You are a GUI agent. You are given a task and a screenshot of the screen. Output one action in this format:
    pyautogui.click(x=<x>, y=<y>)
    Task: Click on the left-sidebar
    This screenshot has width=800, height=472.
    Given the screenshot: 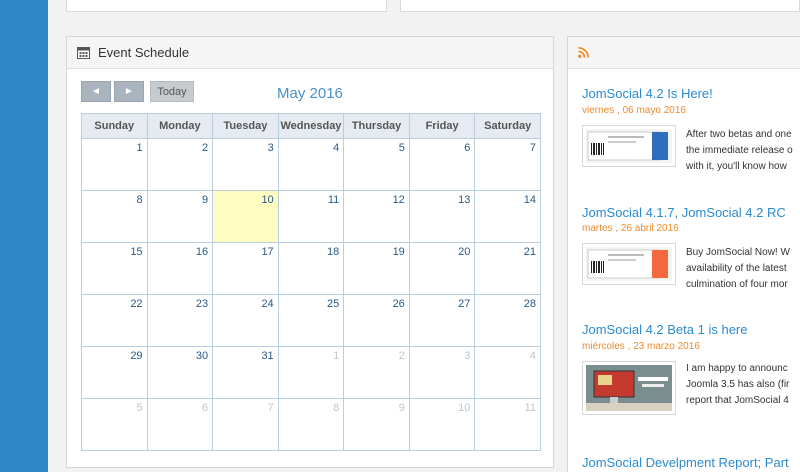 What is the action you would take?
    pyautogui.click(x=24, y=236)
    